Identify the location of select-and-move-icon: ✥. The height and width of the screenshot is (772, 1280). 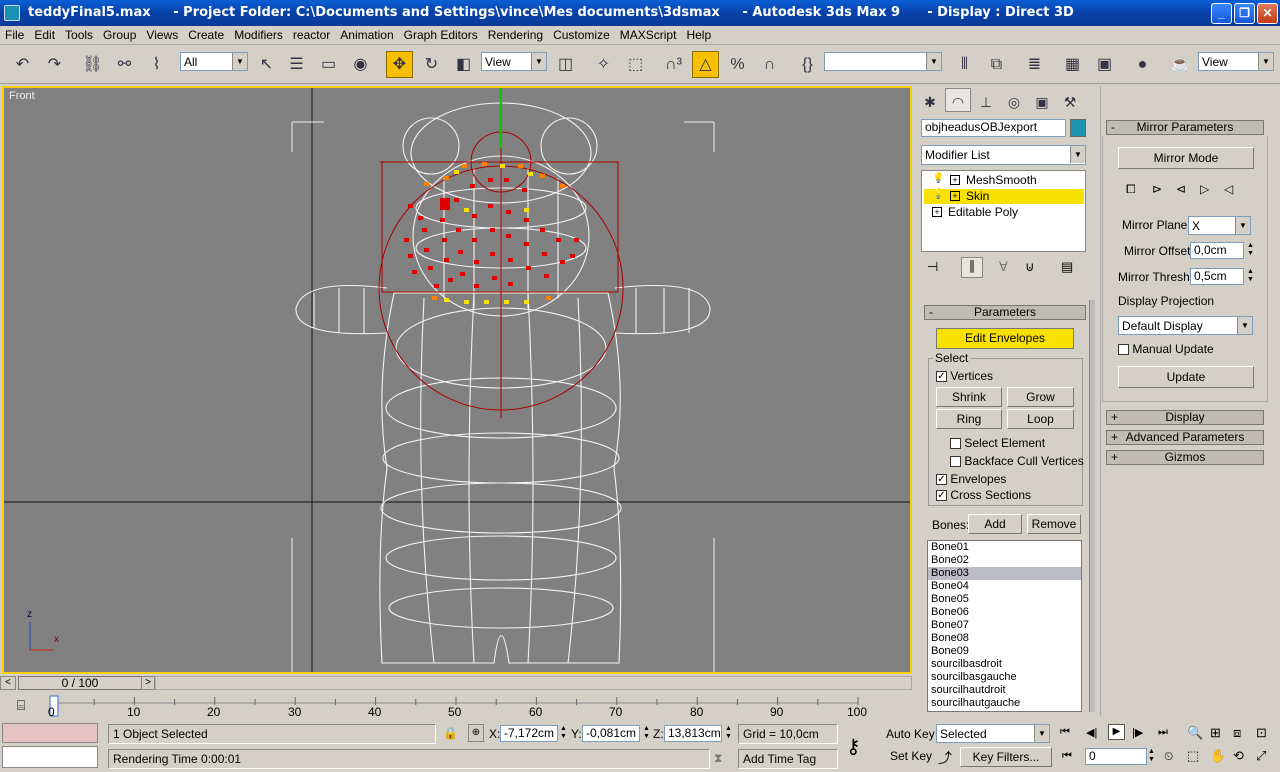
(399, 64).